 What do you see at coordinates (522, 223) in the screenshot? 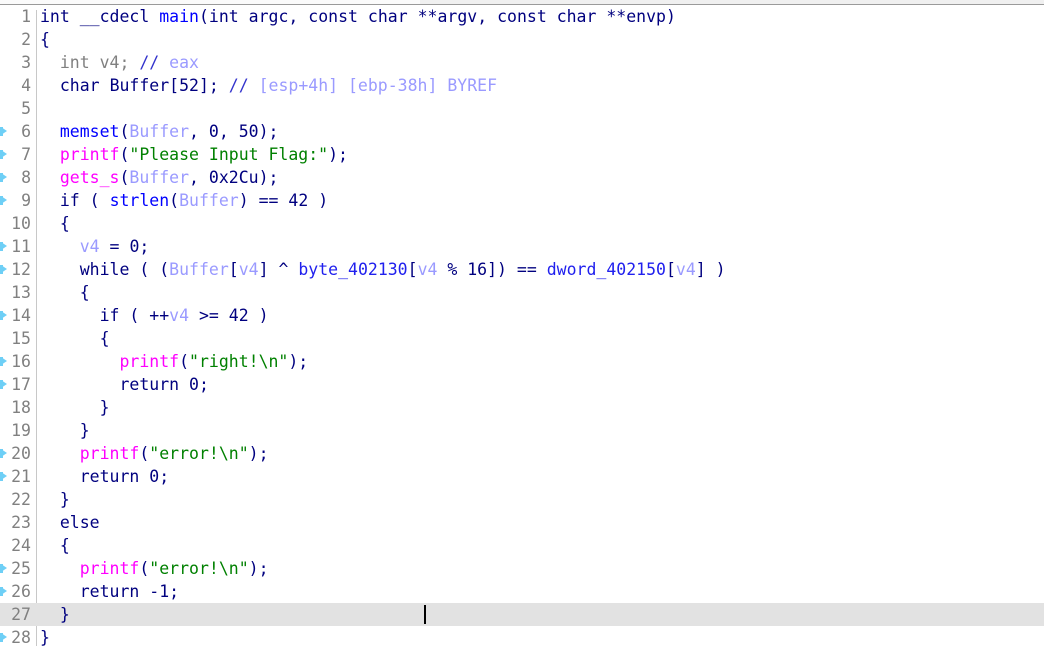
I see `code-line: 10 {` at bounding box center [522, 223].